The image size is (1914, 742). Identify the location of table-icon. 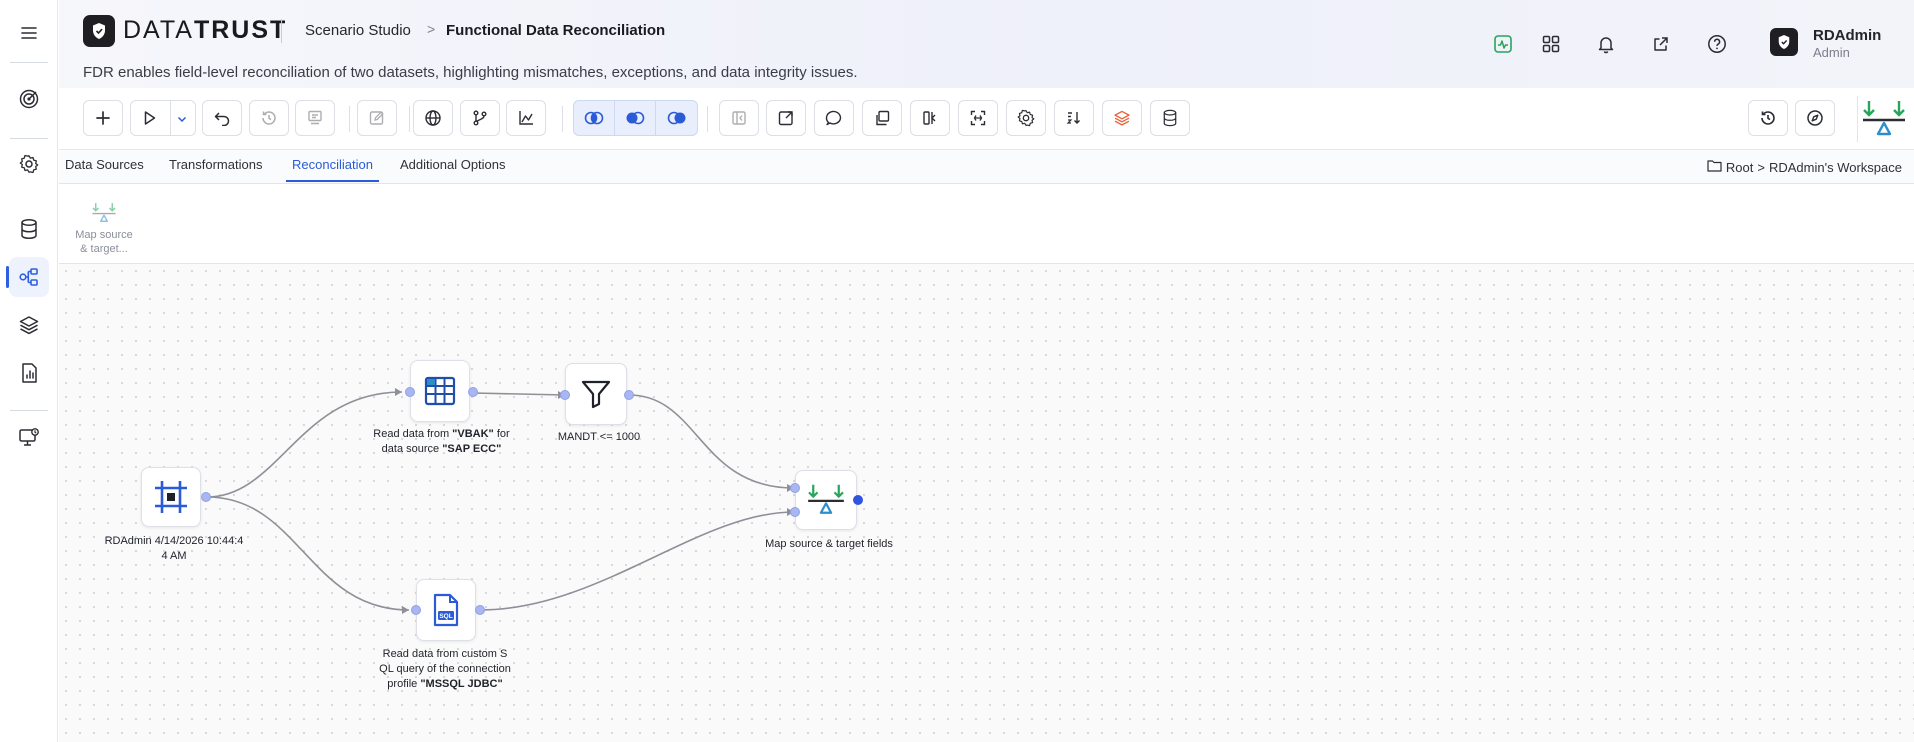
(440, 391).